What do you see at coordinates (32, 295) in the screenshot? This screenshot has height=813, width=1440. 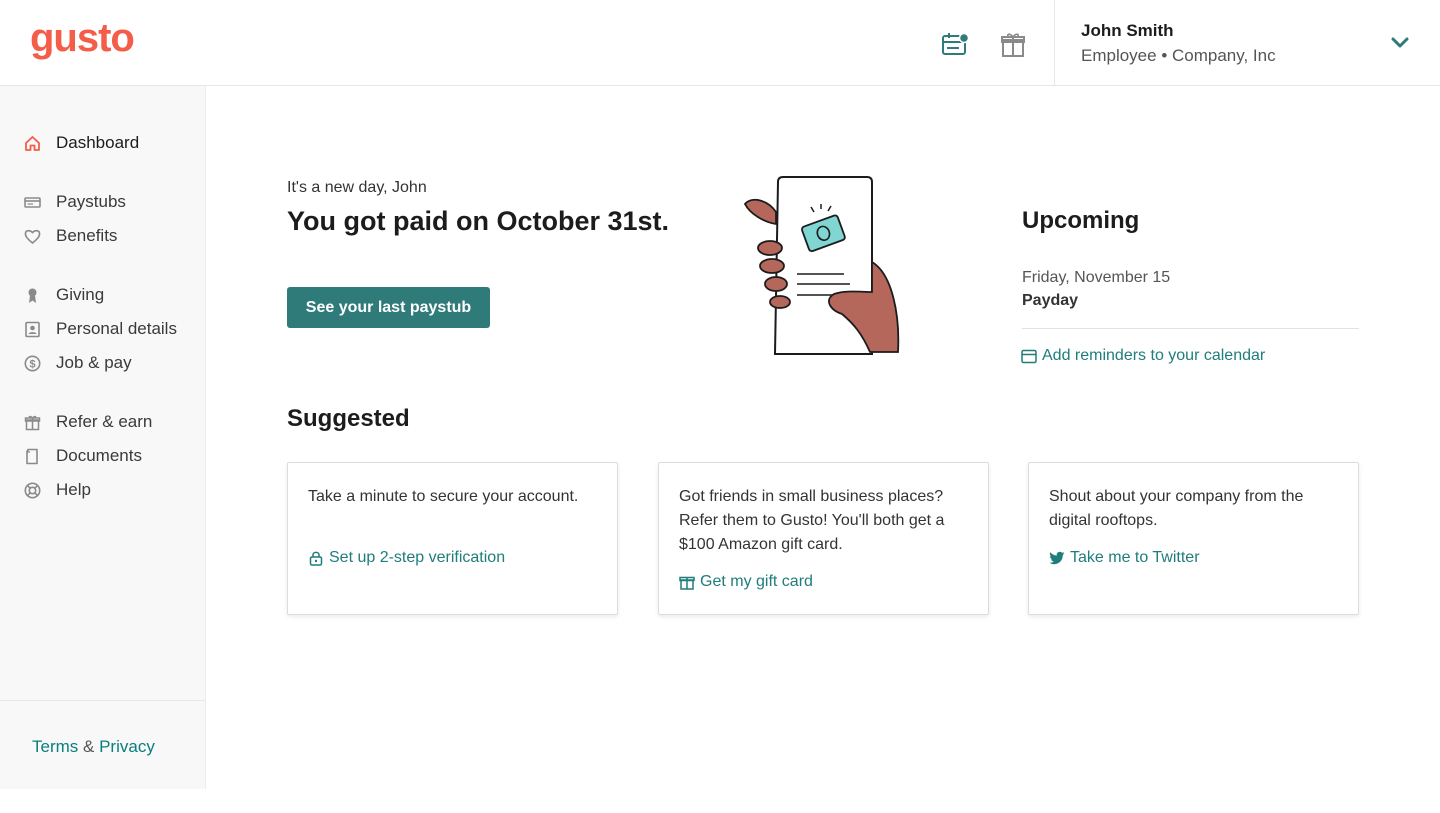 I see `ribbon-icon` at bounding box center [32, 295].